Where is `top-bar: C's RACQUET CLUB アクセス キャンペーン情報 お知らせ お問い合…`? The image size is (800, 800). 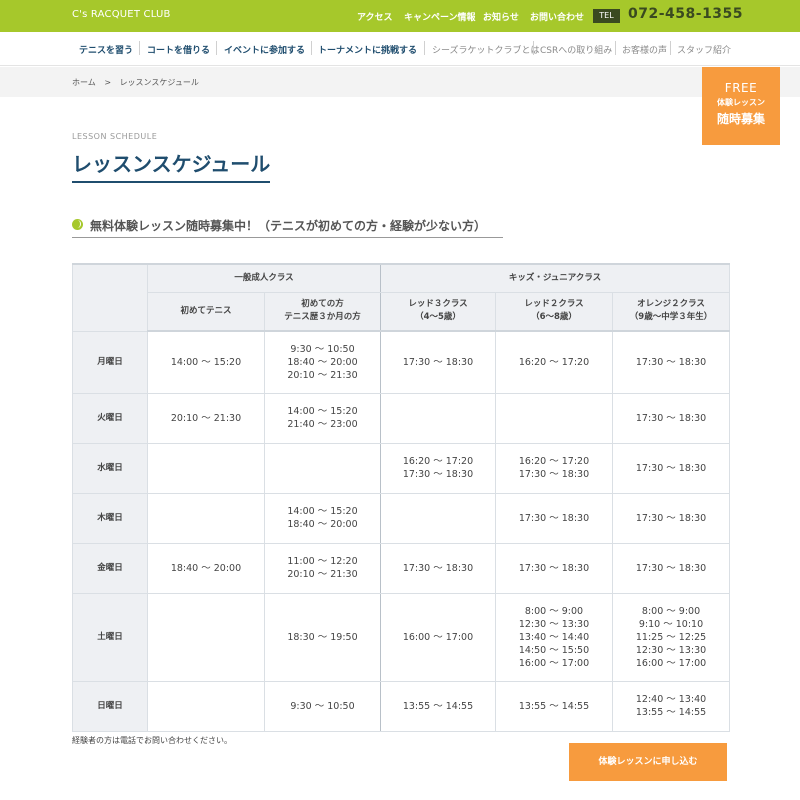
top-bar: C's RACQUET CLUB アクセス キャンペーン情報 お知らせ お問い合… is located at coordinates (400, 16).